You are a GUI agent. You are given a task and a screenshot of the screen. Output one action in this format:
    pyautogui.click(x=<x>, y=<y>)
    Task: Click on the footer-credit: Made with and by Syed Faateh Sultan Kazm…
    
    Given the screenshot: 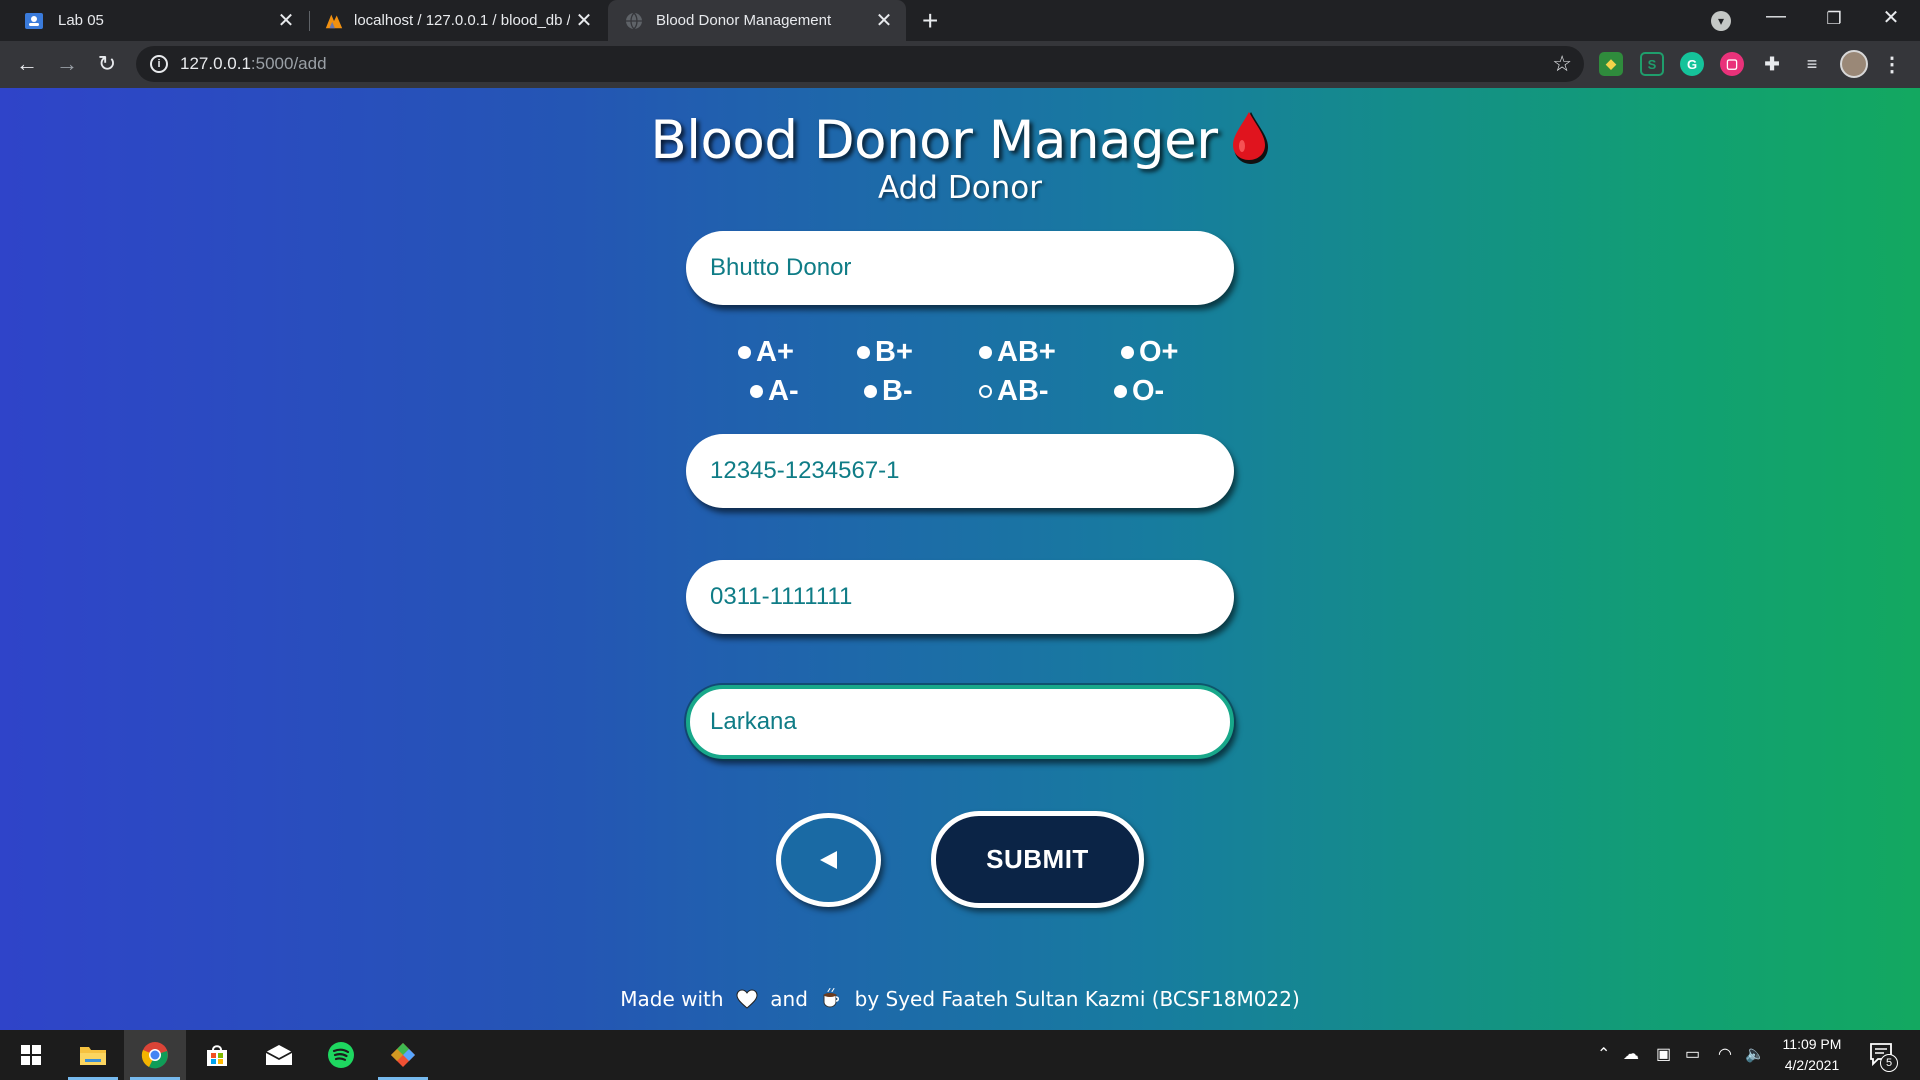 What is the action you would take?
    pyautogui.click(x=960, y=999)
    